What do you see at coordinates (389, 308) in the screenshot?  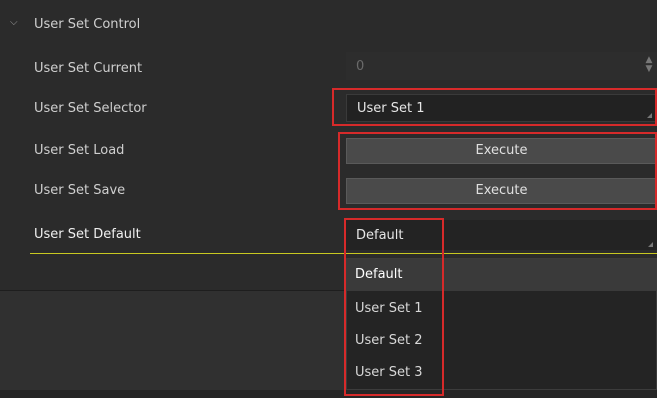 I see `option-label: User Set 1` at bounding box center [389, 308].